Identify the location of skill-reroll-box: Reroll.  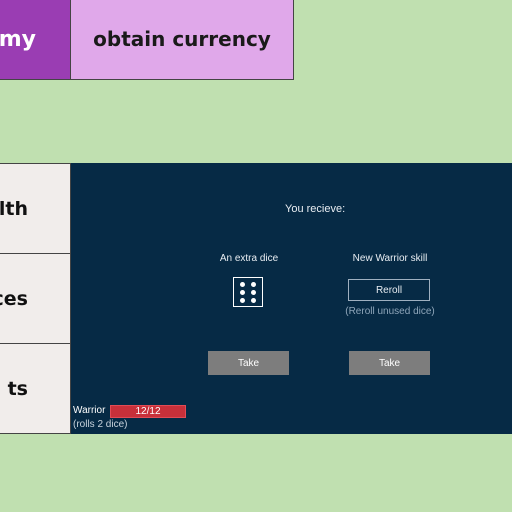
(389, 290).